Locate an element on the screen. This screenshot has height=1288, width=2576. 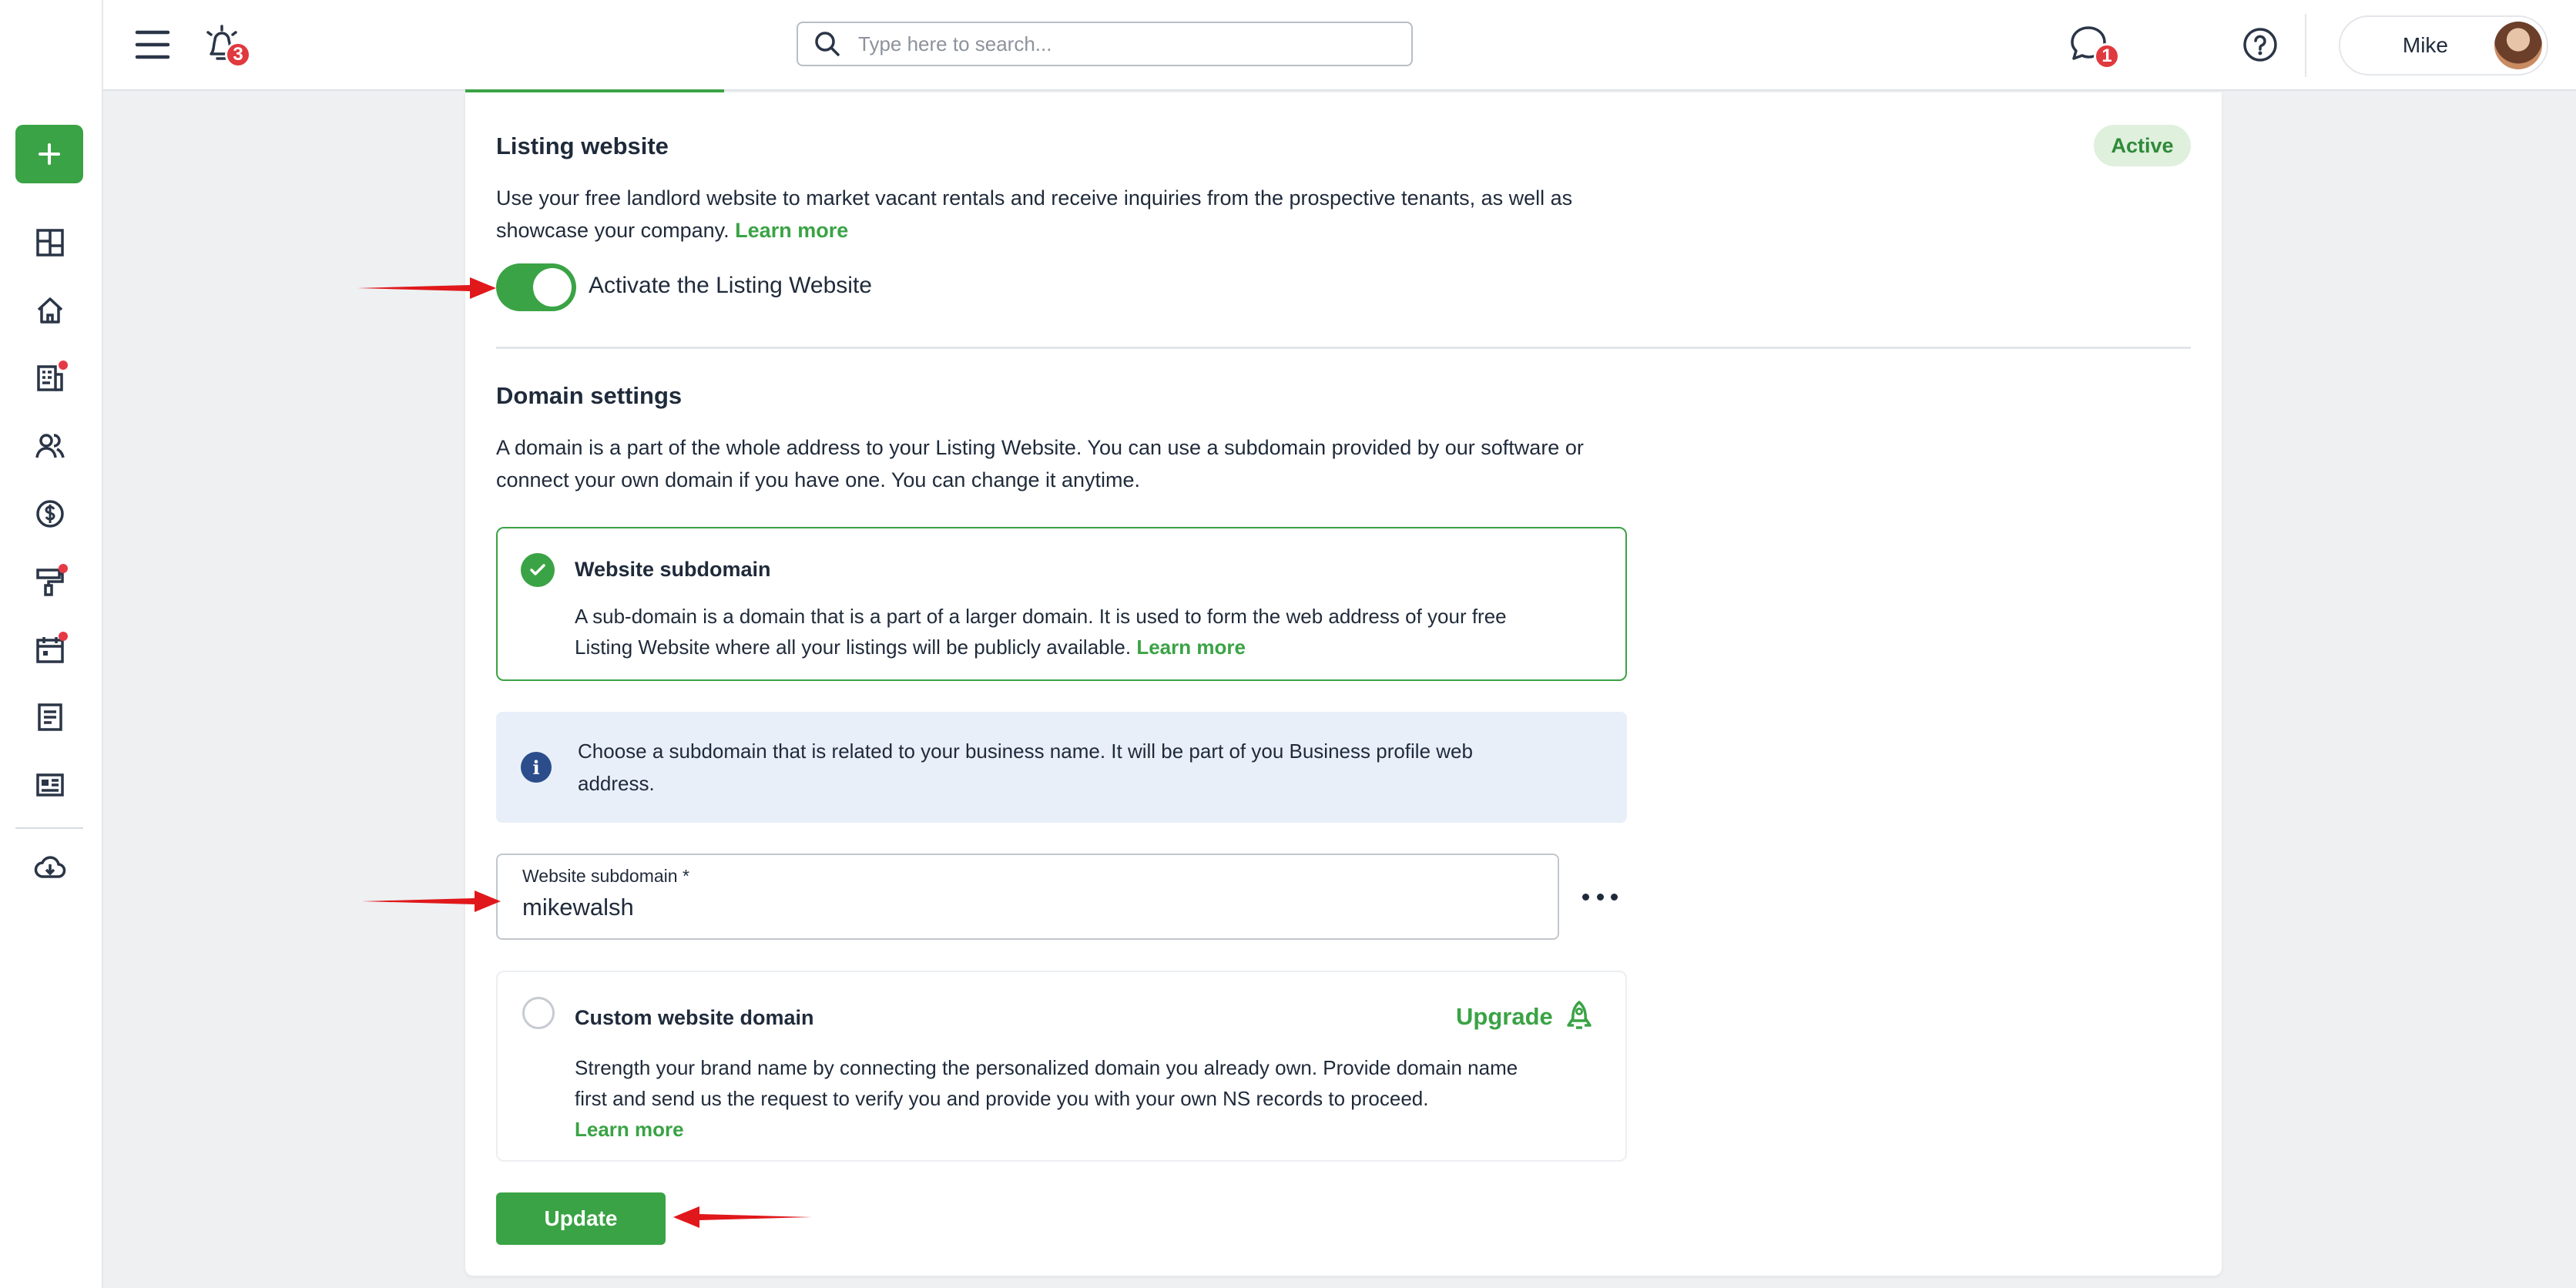
sidebar-divider is located at coordinates (49, 828).